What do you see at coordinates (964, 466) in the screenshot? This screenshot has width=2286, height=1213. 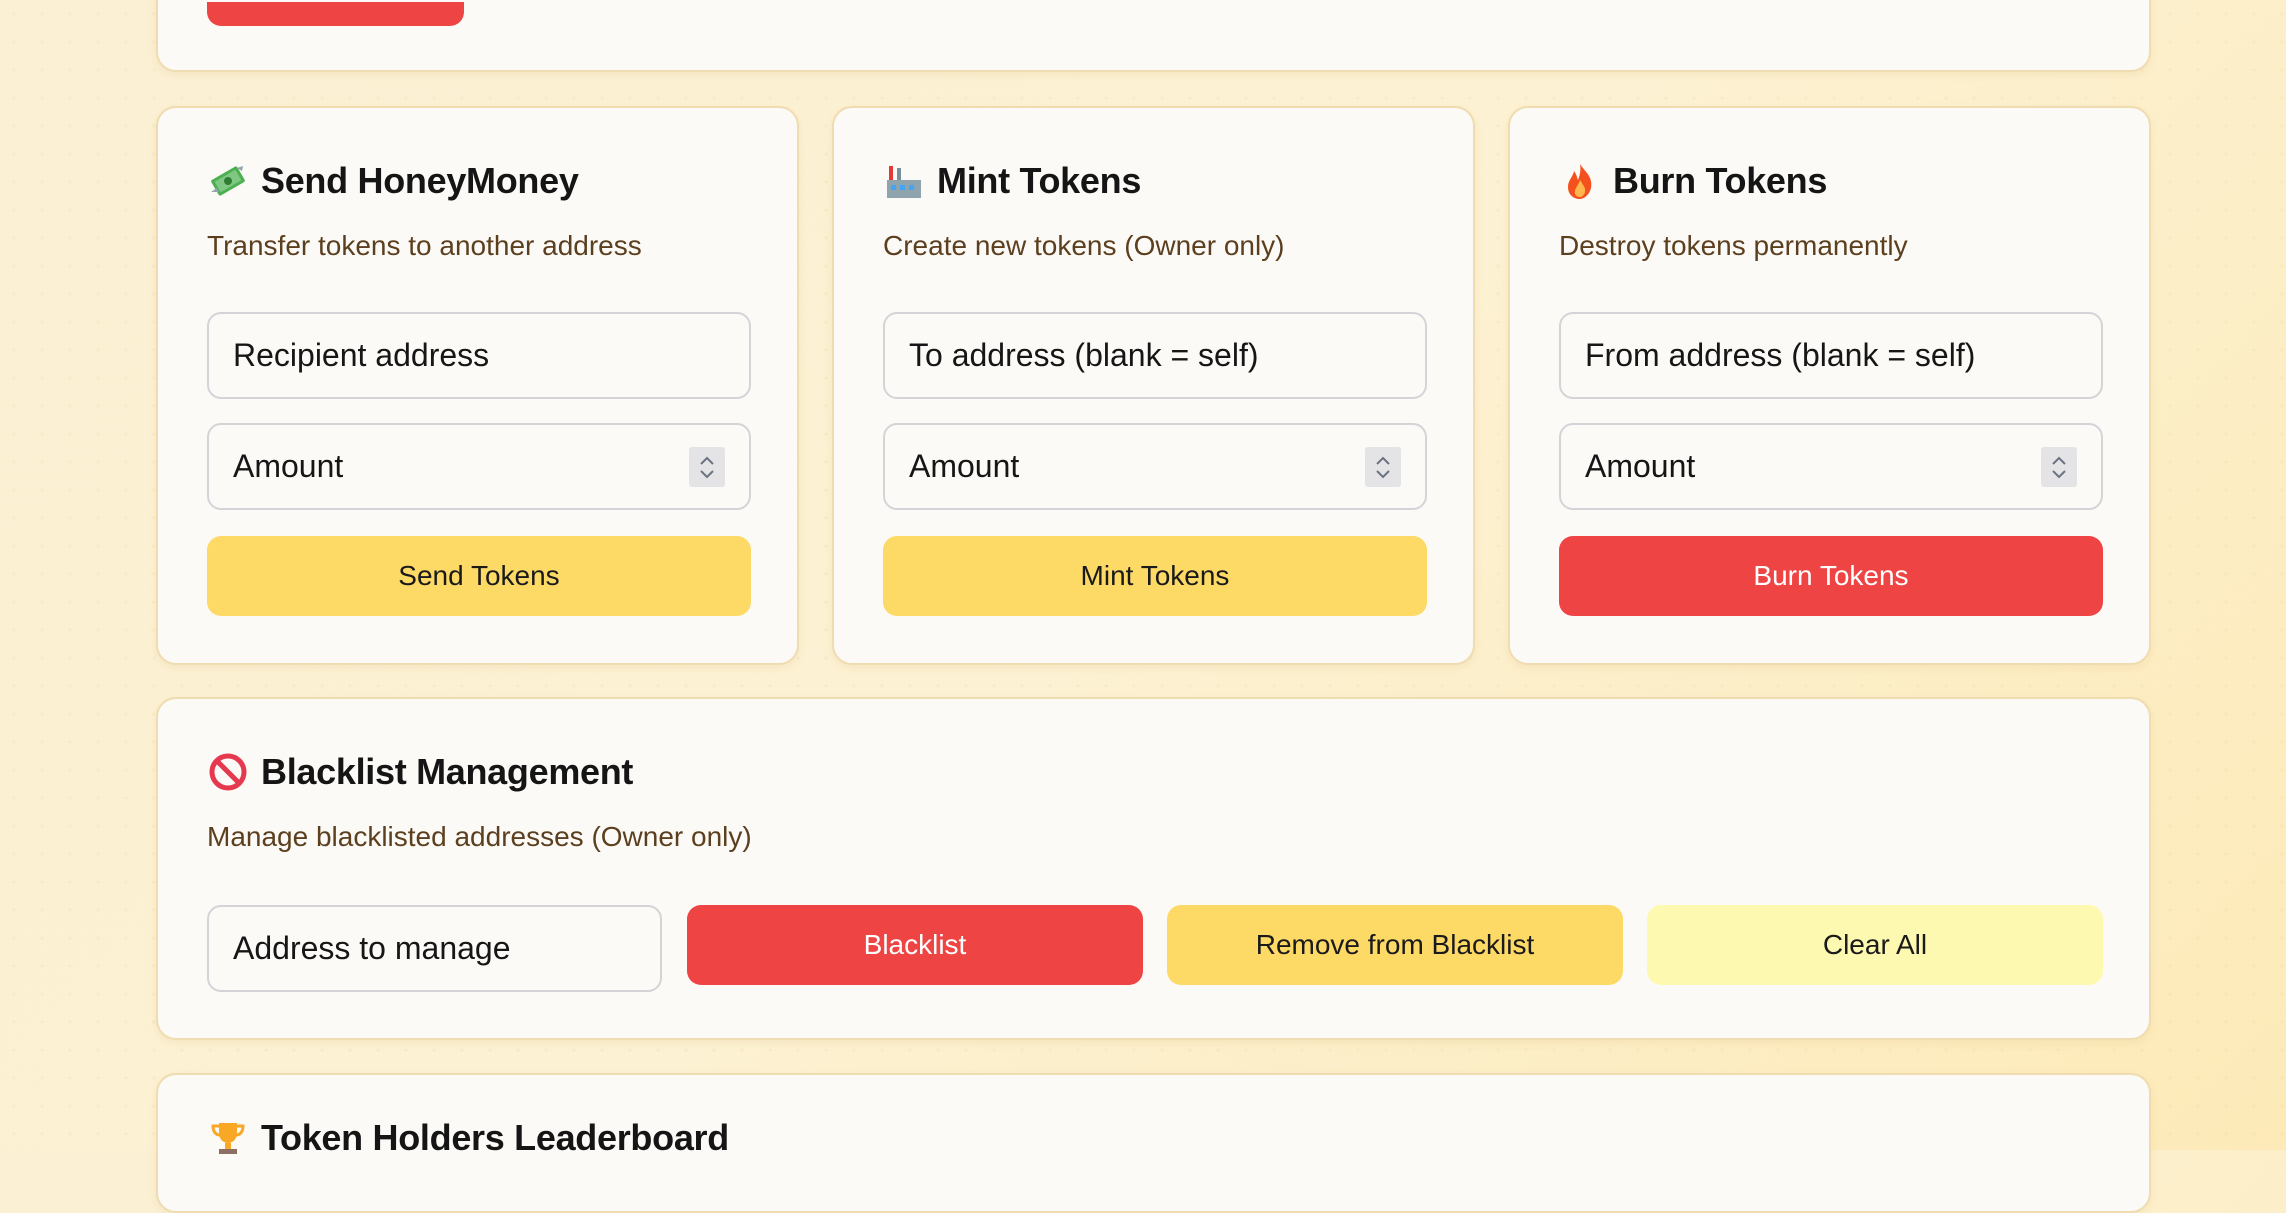 I see `mint-amount-placeholder: Amount` at bounding box center [964, 466].